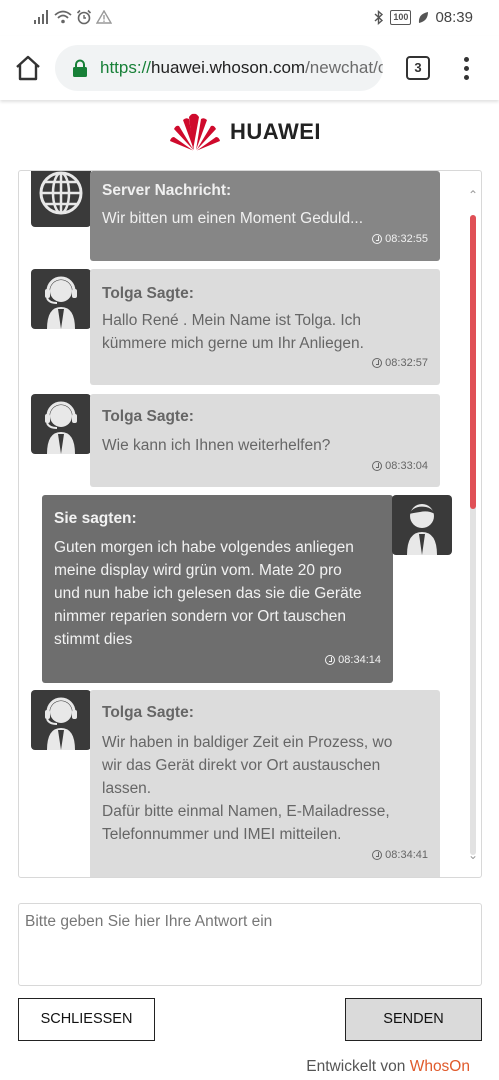  What do you see at coordinates (473, 195) in the screenshot?
I see `scroll-up-icon: ⌃` at bounding box center [473, 195].